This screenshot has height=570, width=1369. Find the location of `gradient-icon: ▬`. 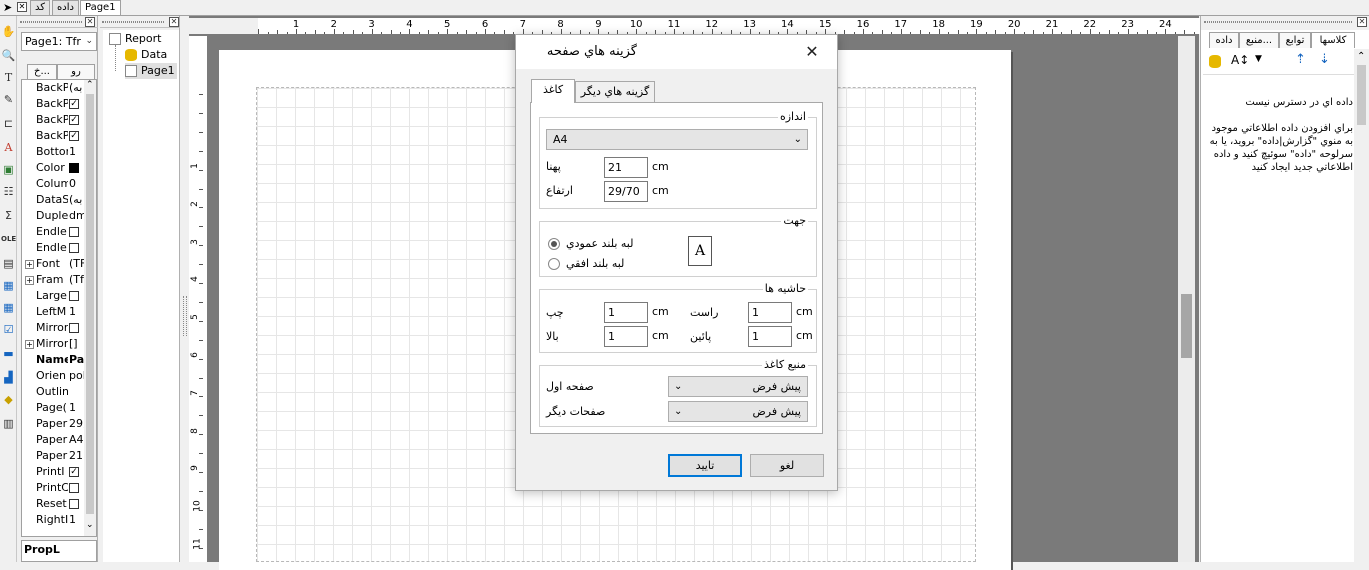

gradient-icon: ▬ is located at coordinates (8, 353).